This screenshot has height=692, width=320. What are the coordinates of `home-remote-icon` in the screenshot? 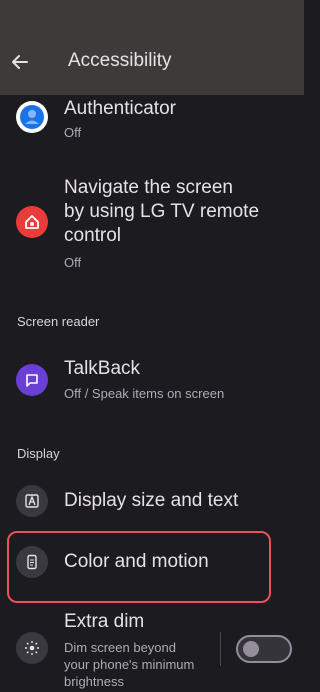 It's located at (32, 222).